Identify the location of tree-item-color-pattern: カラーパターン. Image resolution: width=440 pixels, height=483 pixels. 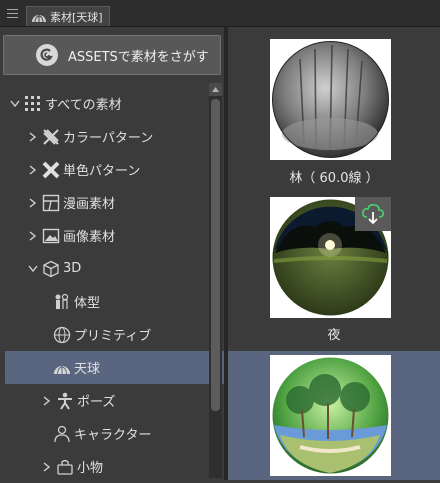
(104, 136).